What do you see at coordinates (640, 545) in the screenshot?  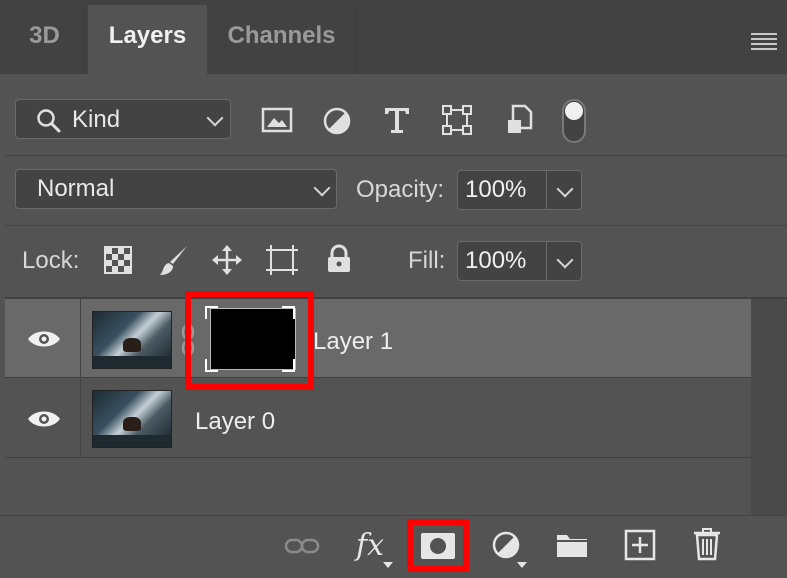 I see `new-layer-icon` at bounding box center [640, 545].